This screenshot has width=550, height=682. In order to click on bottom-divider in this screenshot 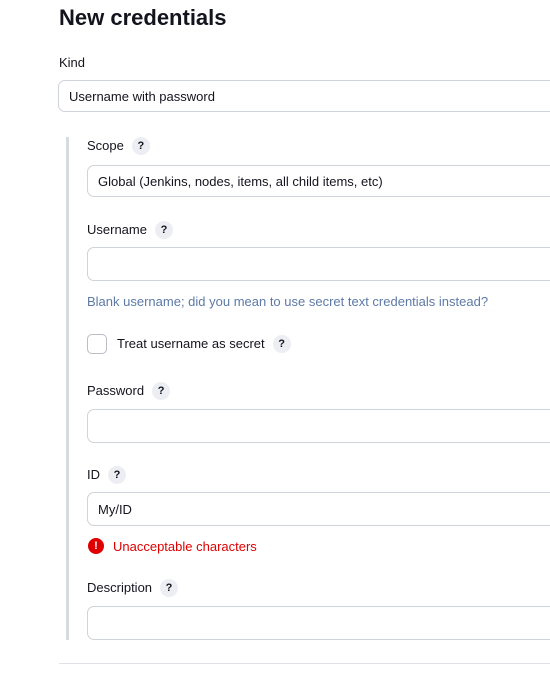, I will do `click(304, 663)`.